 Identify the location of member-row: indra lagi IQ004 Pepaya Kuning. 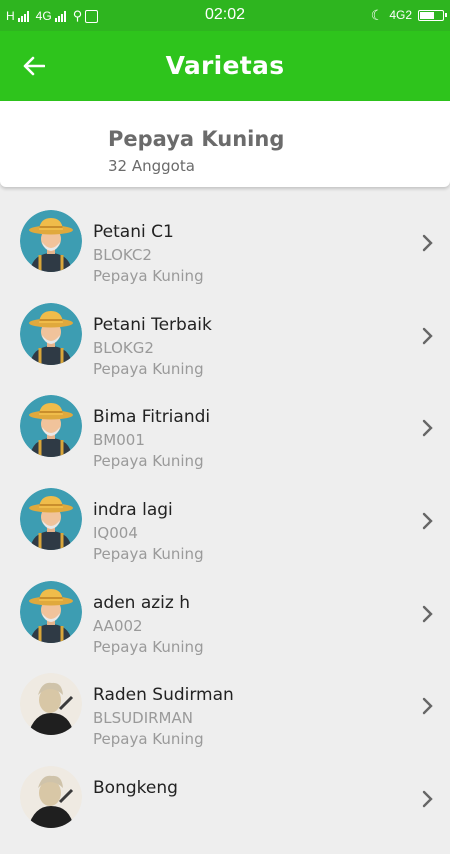
(225, 529).